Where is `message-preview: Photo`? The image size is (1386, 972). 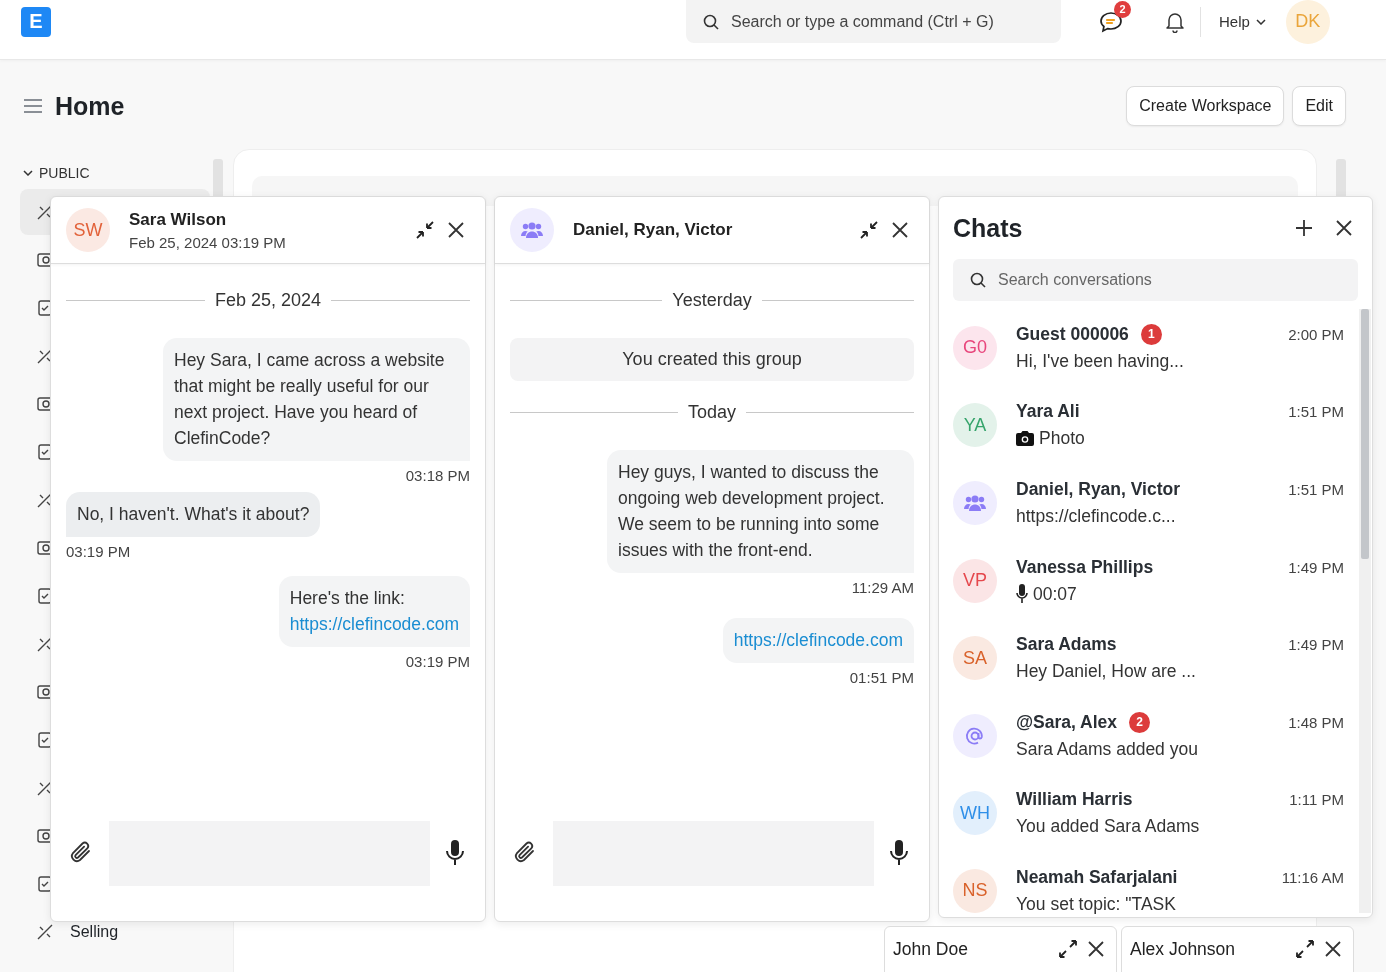 message-preview: Photo is located at coordinates (1062, 439).